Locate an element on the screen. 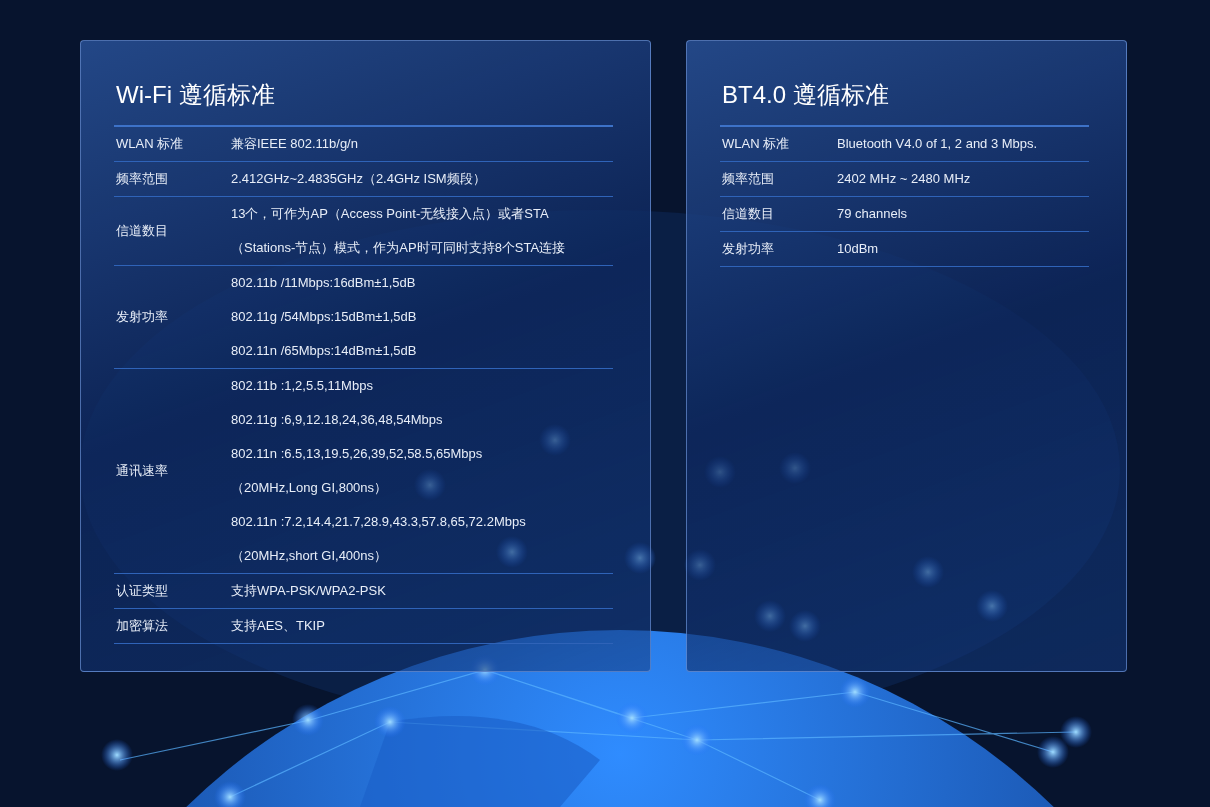  spec-label: 通讯速率 is located at coordinates (142, 471).